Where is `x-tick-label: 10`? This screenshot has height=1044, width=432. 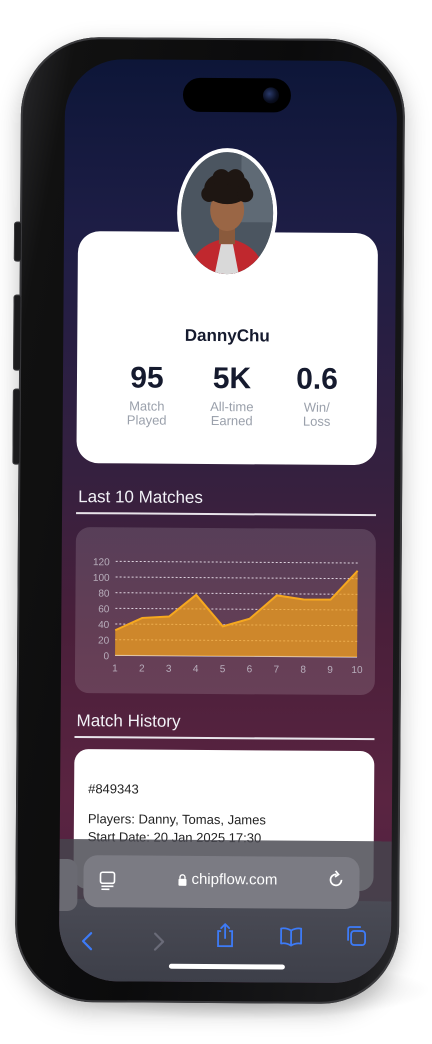 x-tick-label: 10 is located at coordinates (357, 670).